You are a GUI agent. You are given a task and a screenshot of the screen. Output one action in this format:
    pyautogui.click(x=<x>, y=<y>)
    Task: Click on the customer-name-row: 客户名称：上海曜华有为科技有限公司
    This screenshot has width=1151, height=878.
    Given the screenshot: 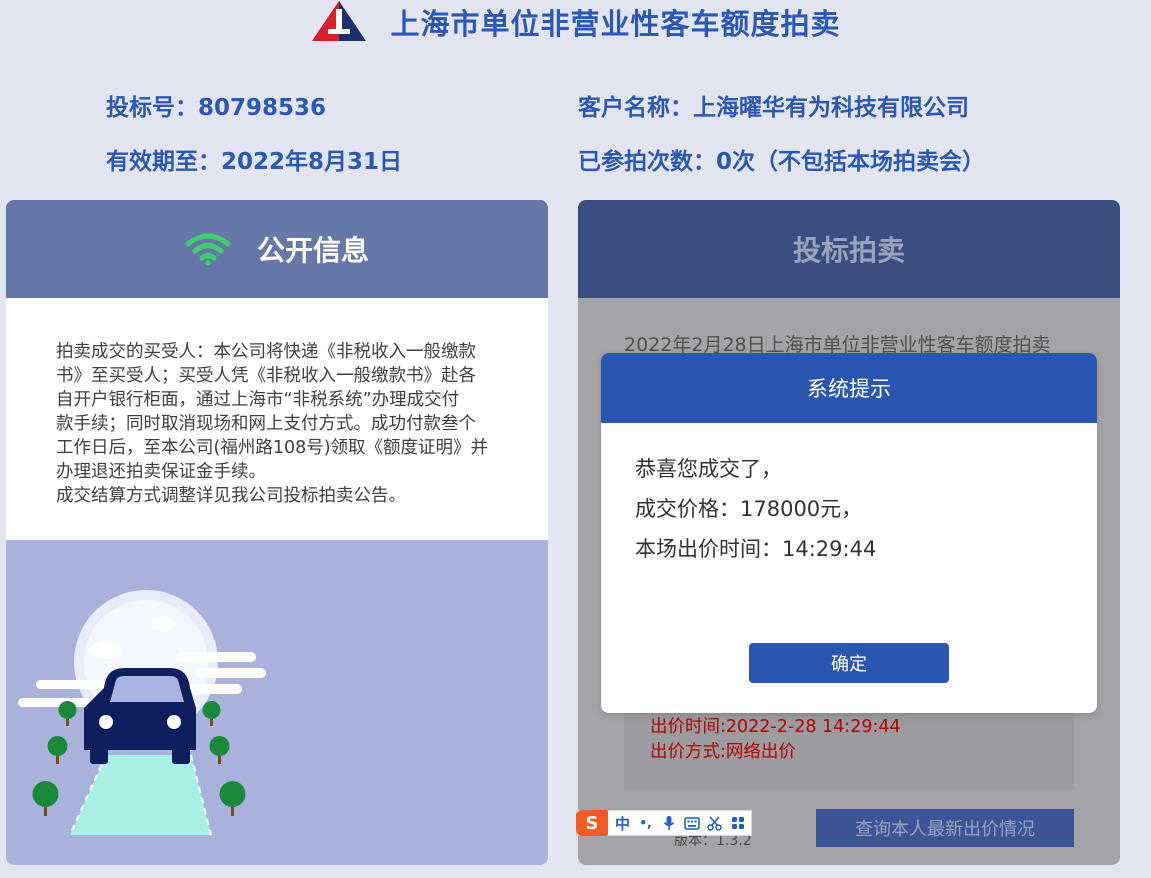 What is the action you would take?
    pyautogui.click(x=773, y=105)
    